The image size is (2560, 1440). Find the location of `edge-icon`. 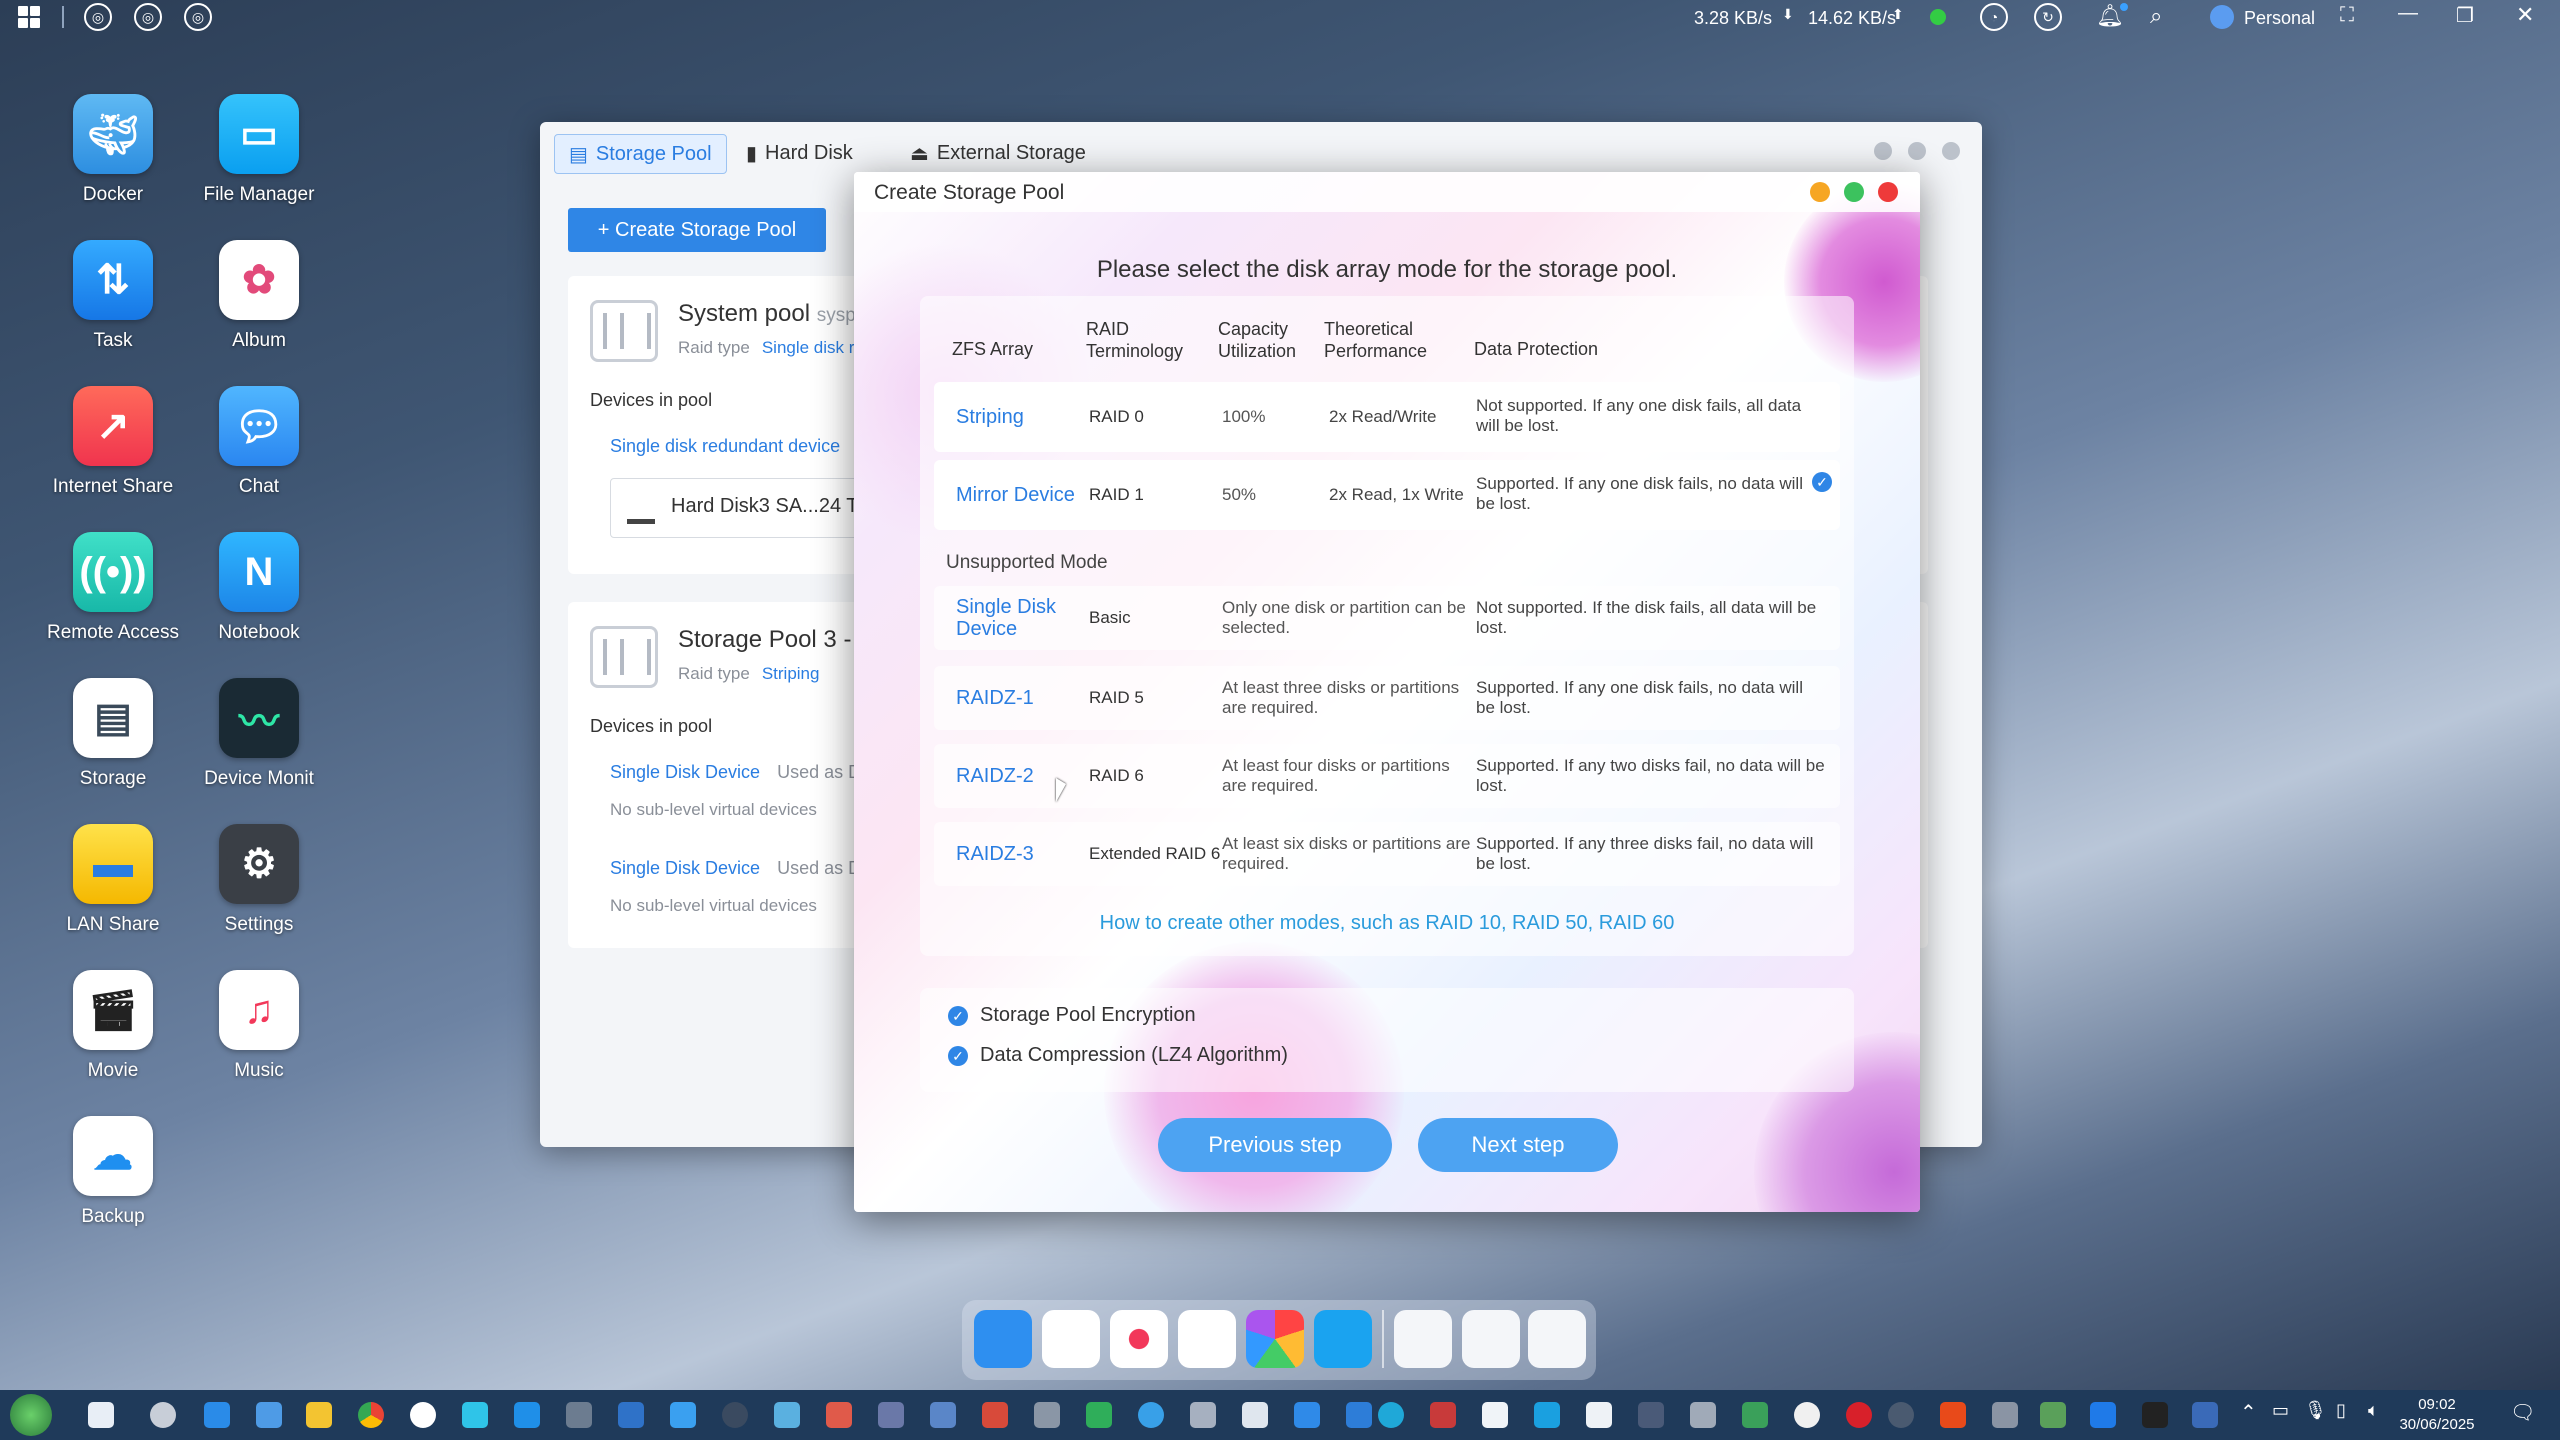

edge-icon is located at coordinates (1391, 1415).